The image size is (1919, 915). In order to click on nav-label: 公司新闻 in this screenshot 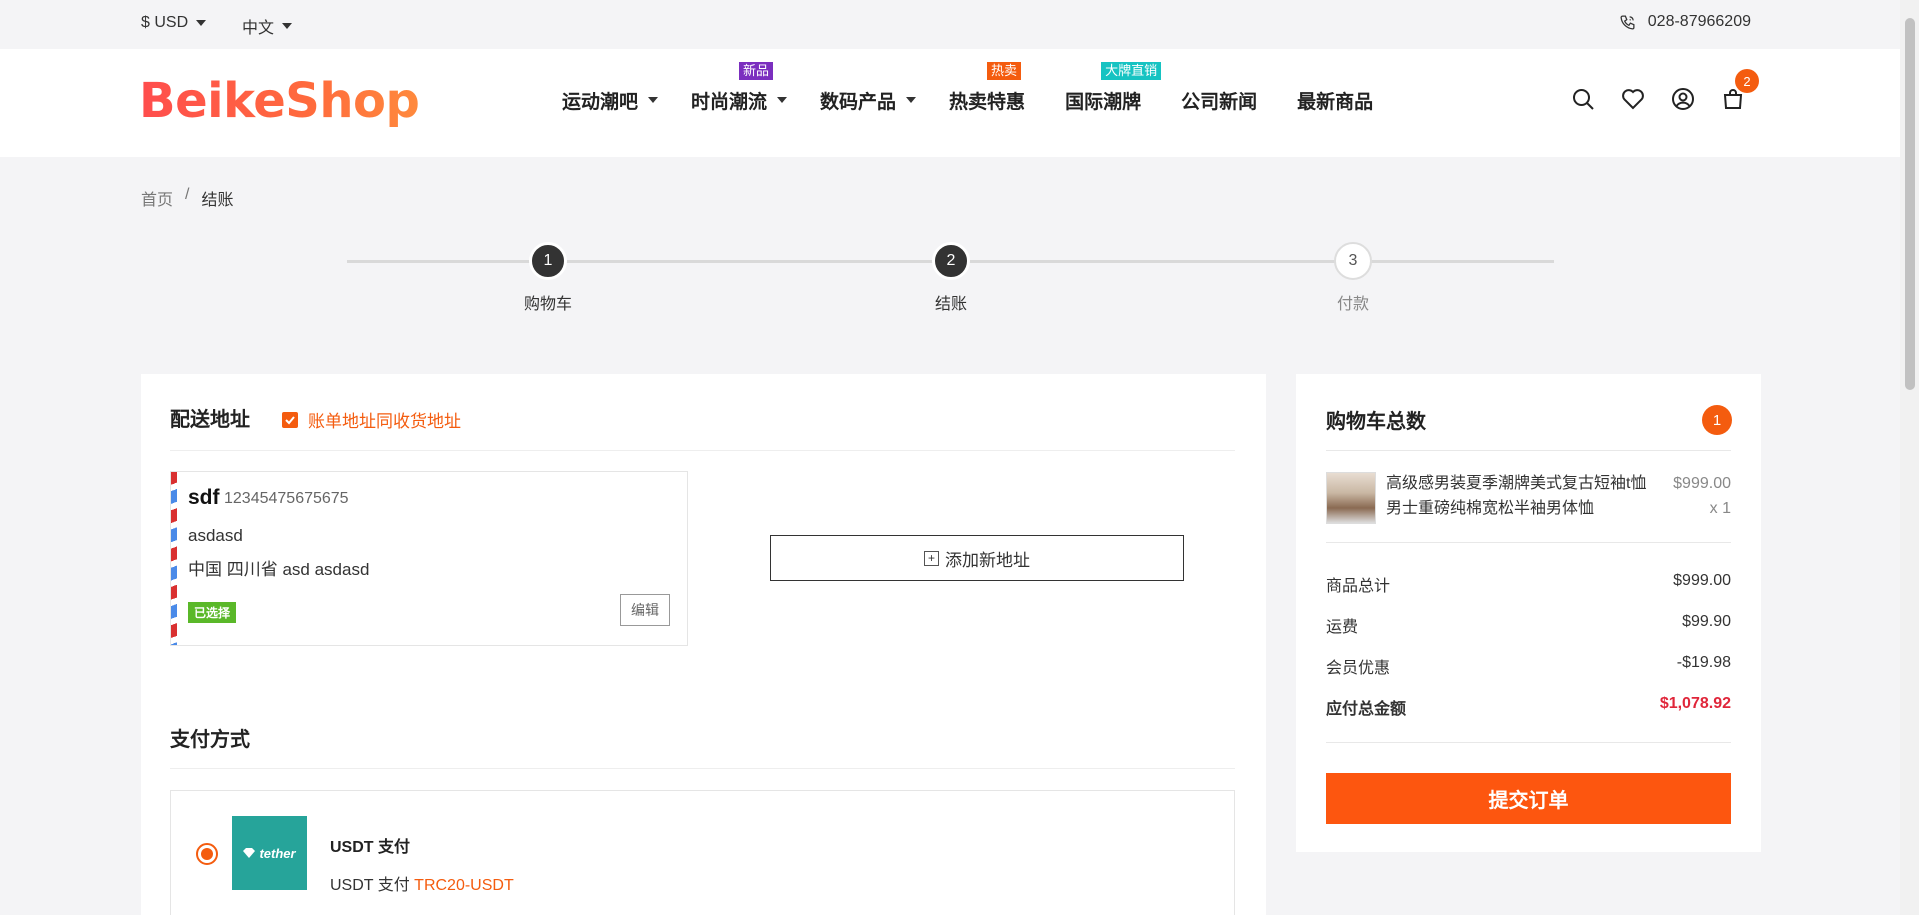, I will do `click(1219, 102)`.